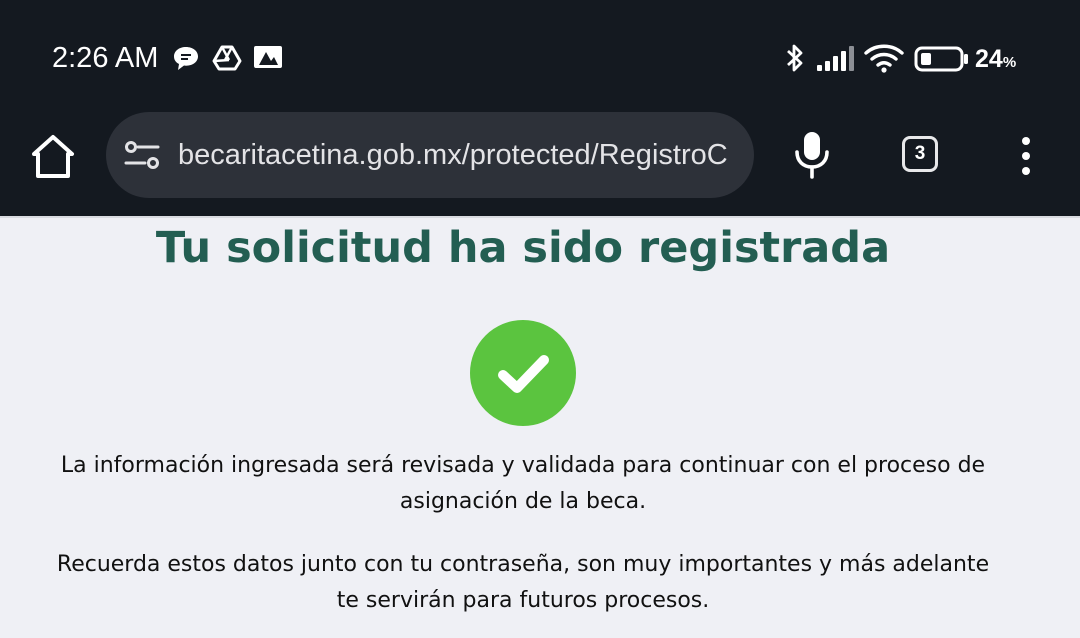 This screenshot has height=638, width=1080. What do you see at coordinates (920, 154) in the screenshot?
I see `tabs-icon: 3` at bounding box center [920, 154].